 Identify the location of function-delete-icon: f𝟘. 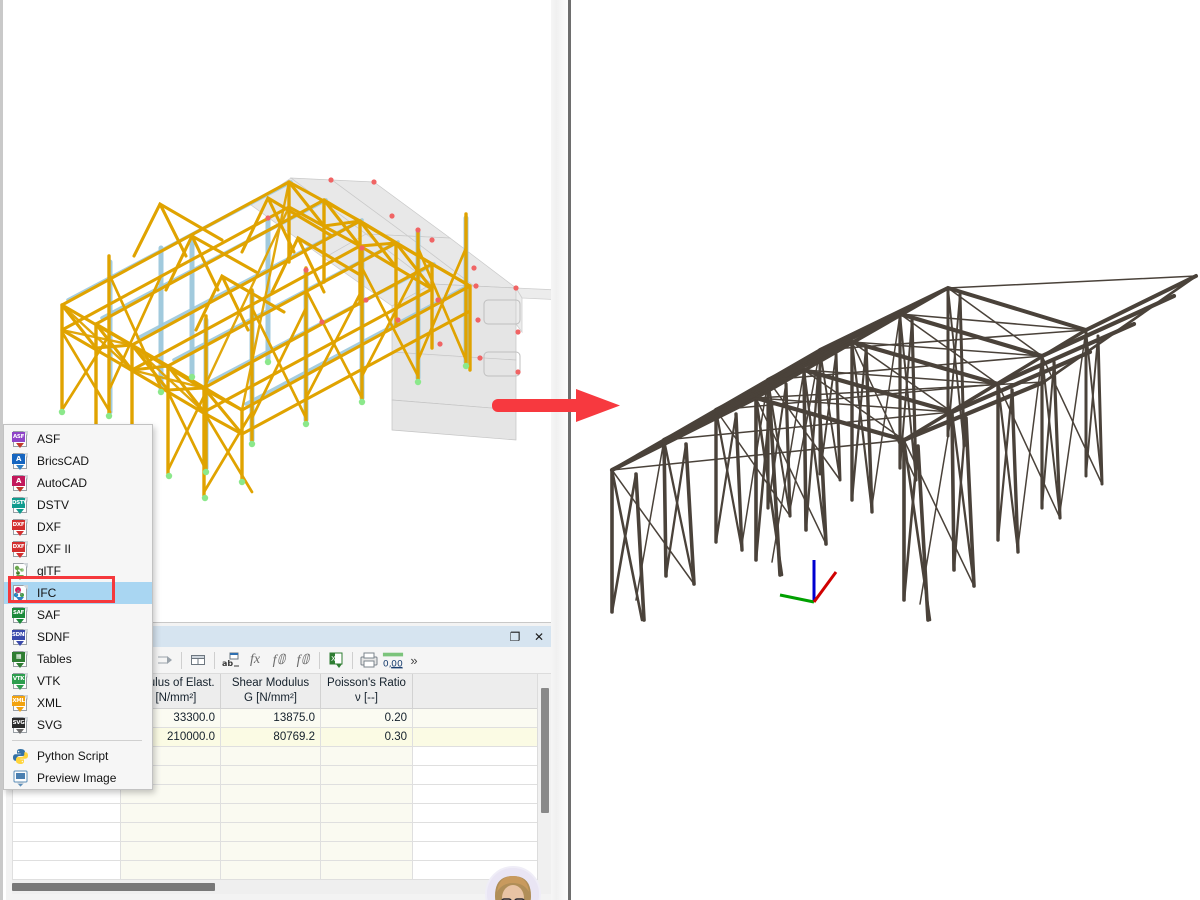
(279, 660).